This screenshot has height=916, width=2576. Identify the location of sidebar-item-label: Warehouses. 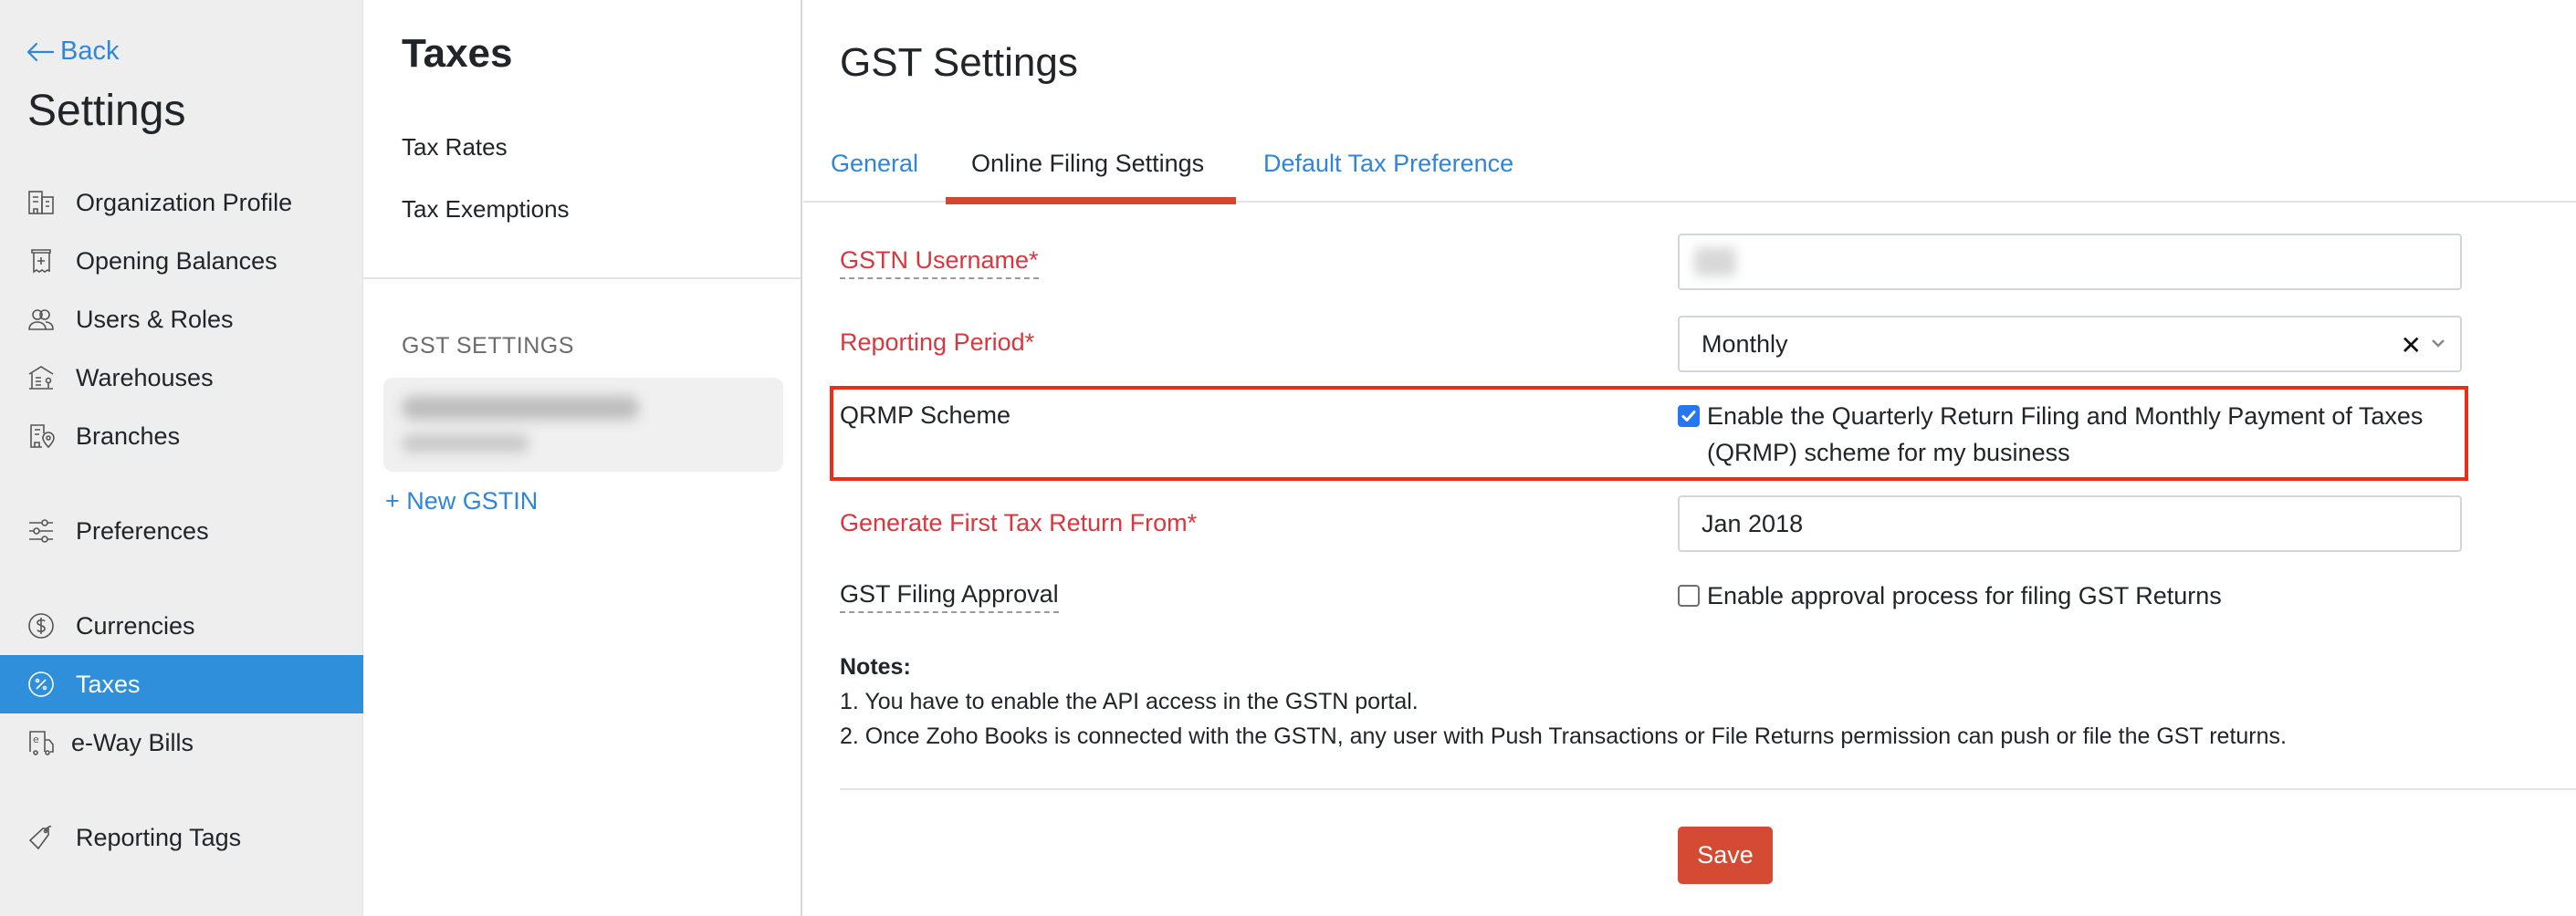
(145, 377).